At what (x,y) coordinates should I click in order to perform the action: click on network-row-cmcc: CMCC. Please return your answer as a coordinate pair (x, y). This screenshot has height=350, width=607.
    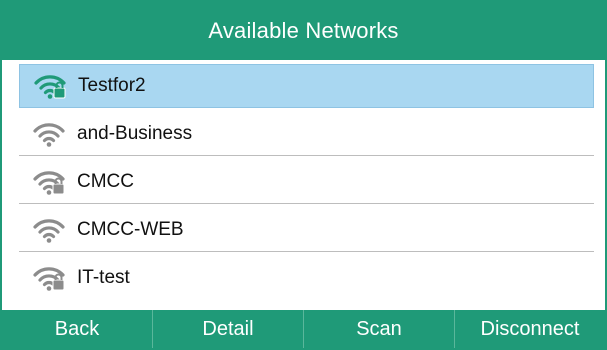
    Looking at the image, I should click on (306, 182).